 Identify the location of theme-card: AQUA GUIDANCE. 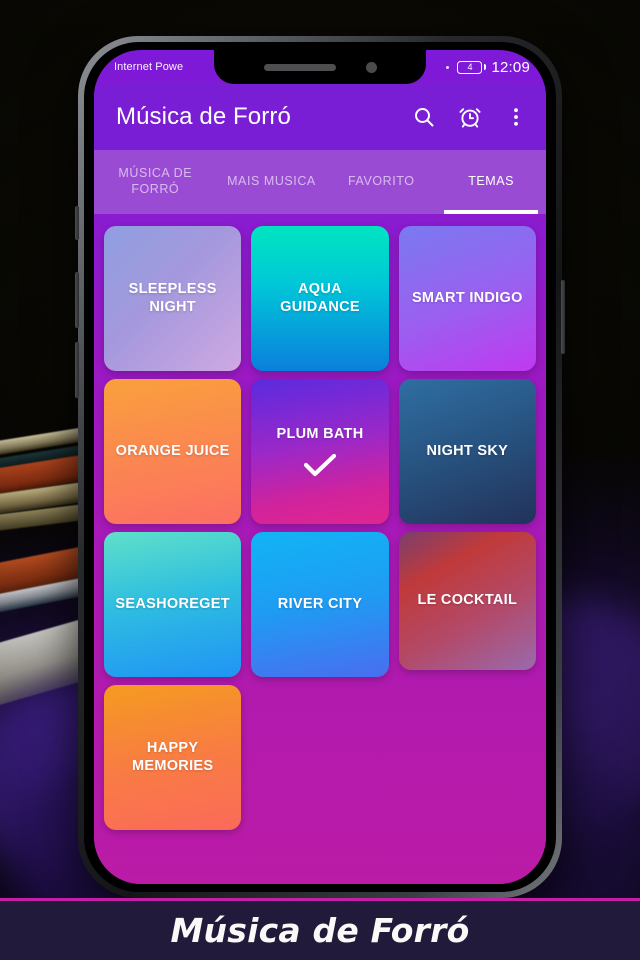
(320, 298).